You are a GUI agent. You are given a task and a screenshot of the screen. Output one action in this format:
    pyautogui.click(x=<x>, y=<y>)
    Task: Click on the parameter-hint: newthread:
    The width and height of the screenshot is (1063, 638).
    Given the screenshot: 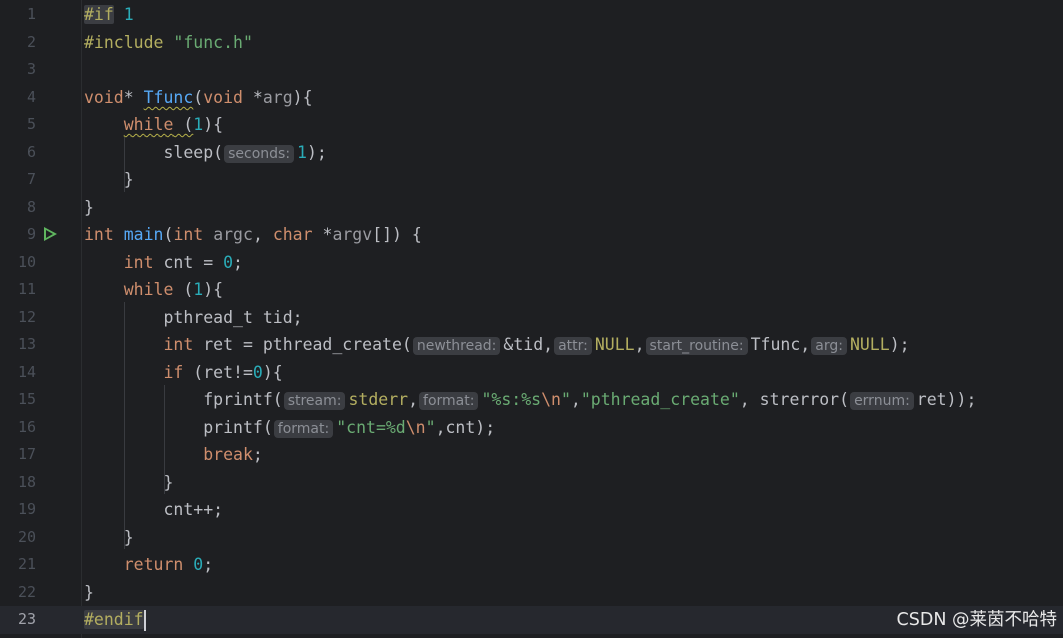 What is the action you would take?
    pyautogui.click(x=456, y=346)
    